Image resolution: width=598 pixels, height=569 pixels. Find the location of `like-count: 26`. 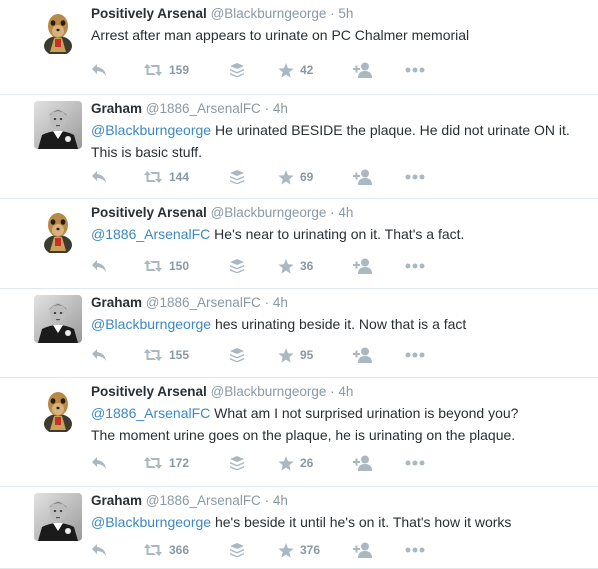

like-count: 26 is located at coordinates (307, 463).